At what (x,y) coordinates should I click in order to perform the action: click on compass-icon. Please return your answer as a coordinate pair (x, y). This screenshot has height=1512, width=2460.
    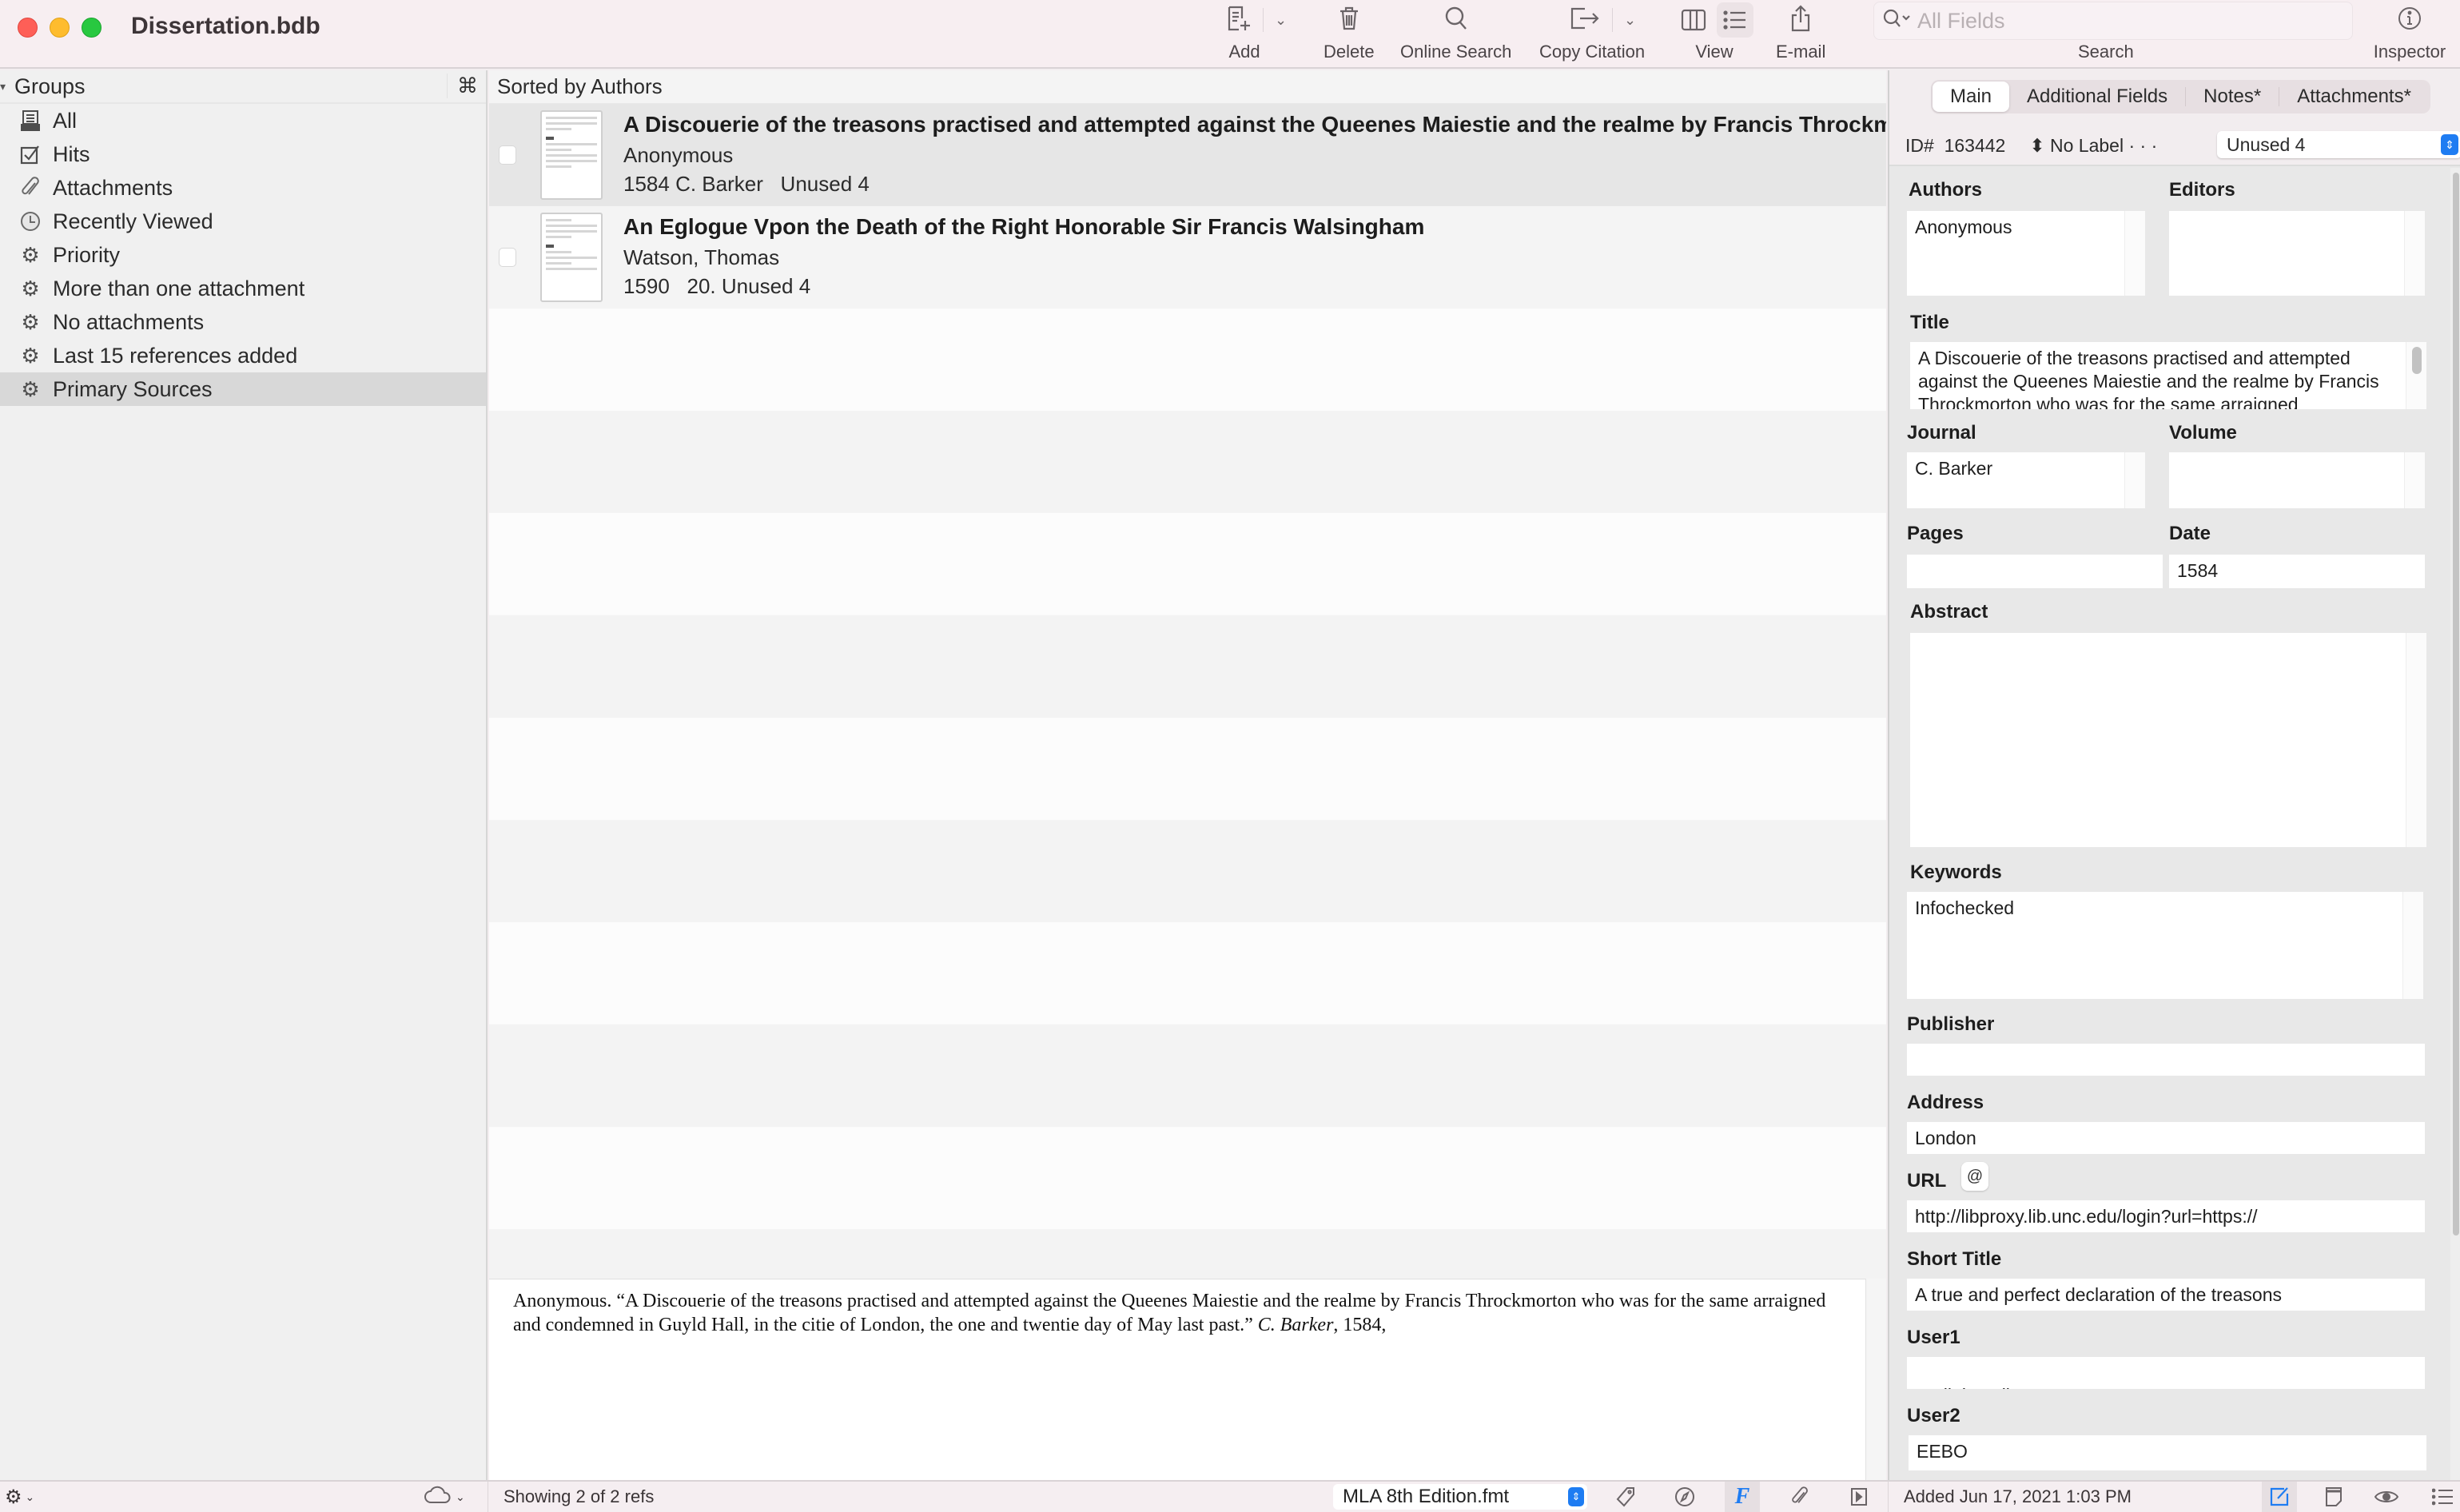
    Looking at the image, I should click on (1684, 1496).